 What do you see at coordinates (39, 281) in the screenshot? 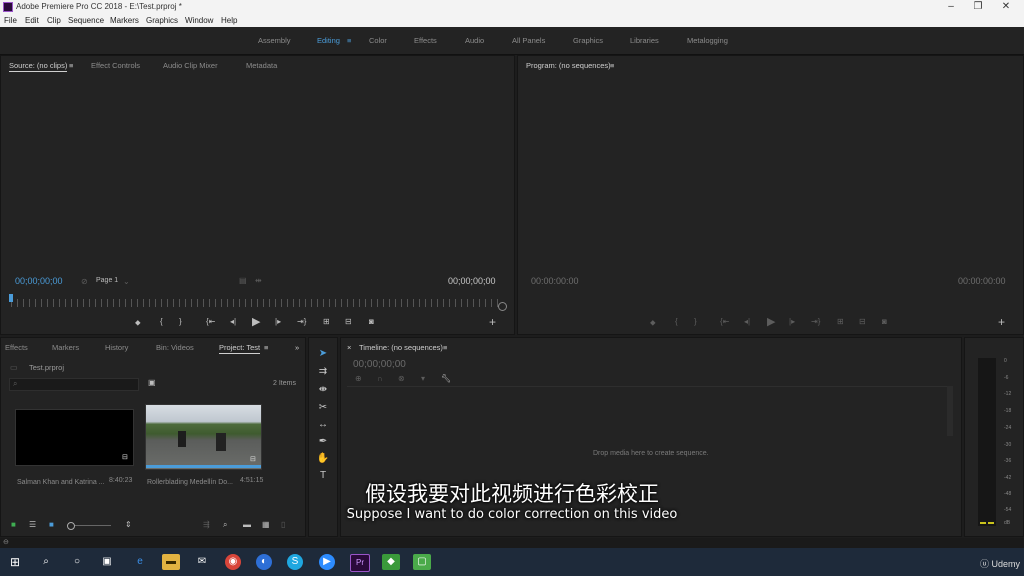
I see `source-timecode-current: 00;00;00;00` at bounding box center [39, 281].